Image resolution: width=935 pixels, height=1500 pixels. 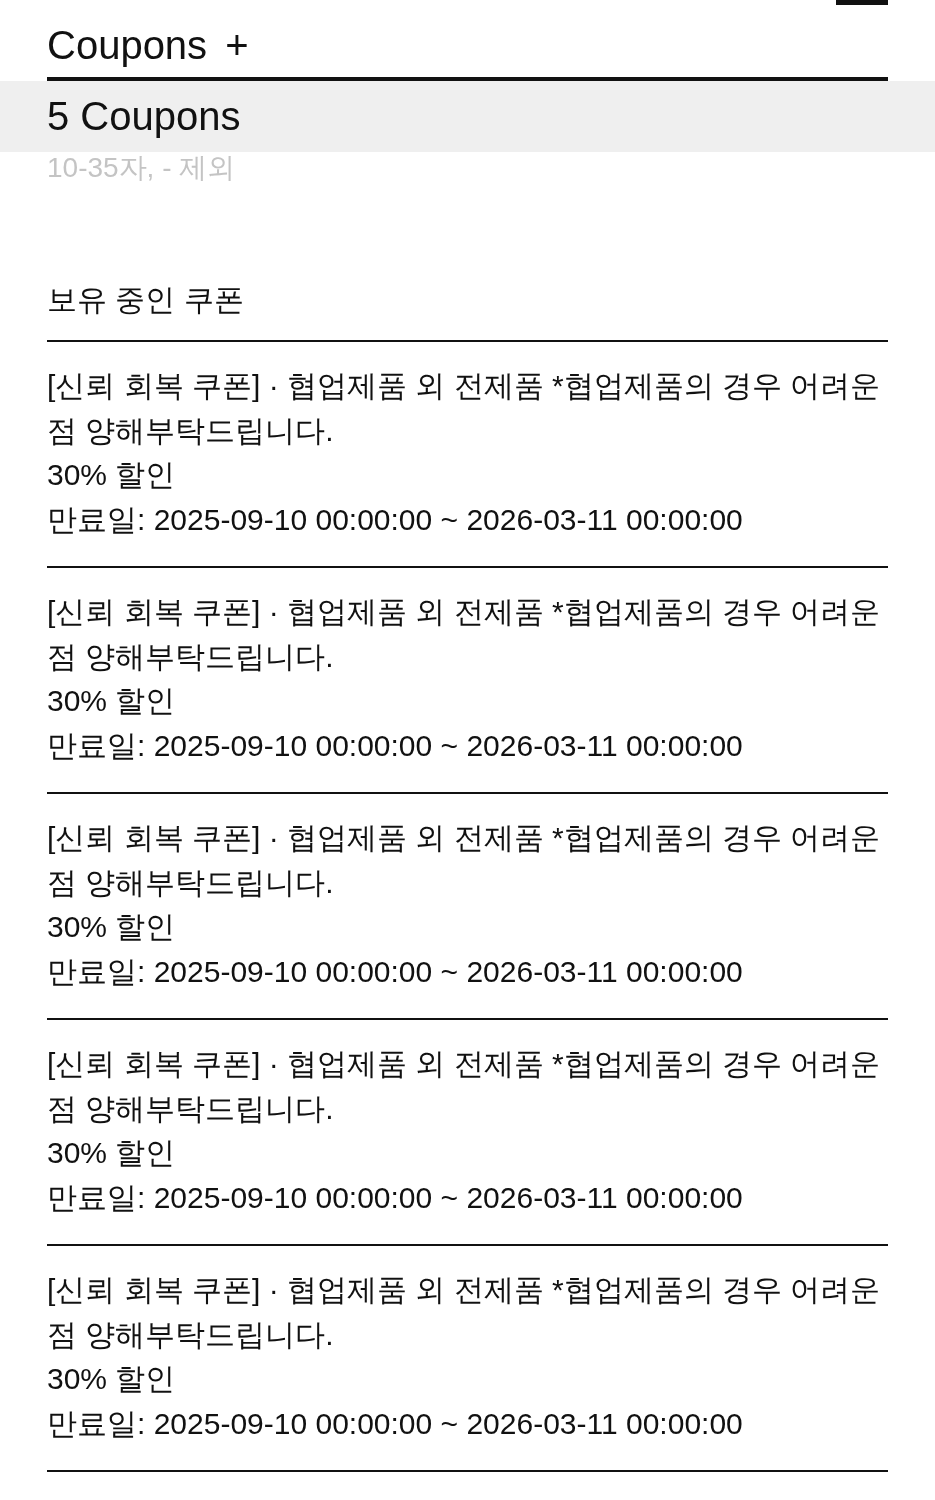 I want to click on tab-indicator, so click(x=862, y=2).